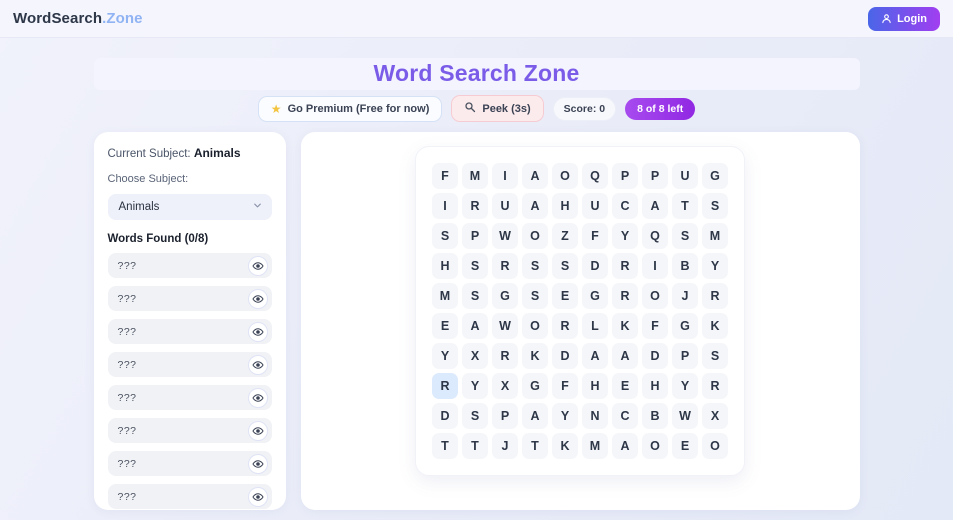 The width and height of the screenshot is (953, 520). Describe the element at coordinates (625, 206) in the screenshot. I see `grid-cell: C` at that location.